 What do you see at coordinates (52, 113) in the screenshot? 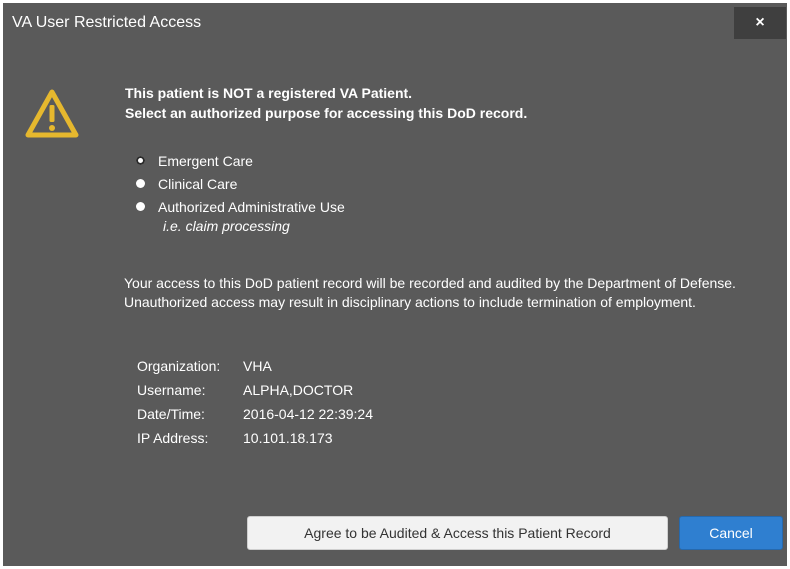
I see `warning-triangle-icon` at bounding box center [52, 113].